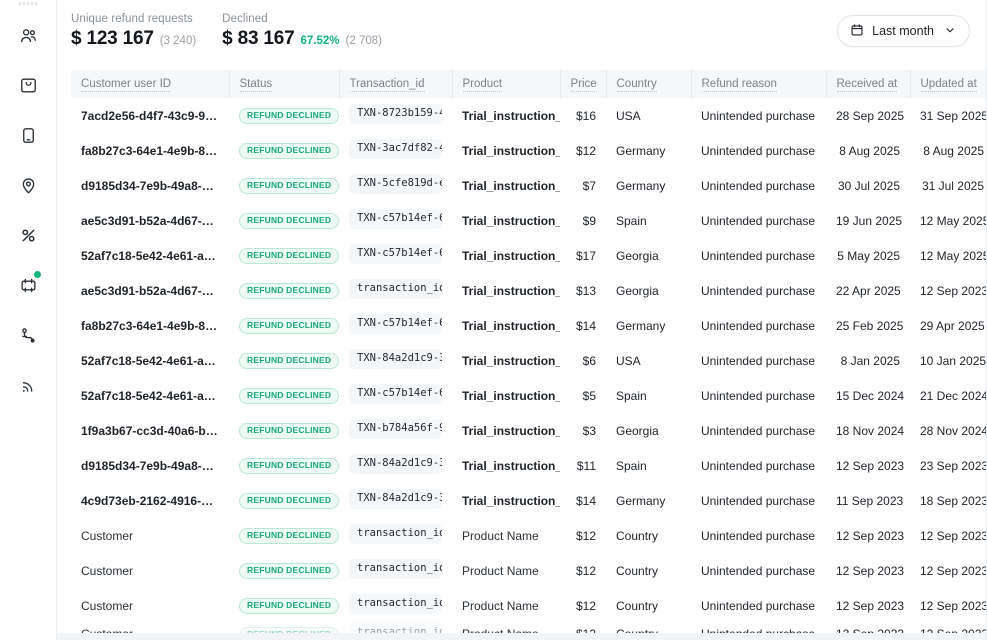 The width and height of the screenshot is (987, 640). I want to click on col-header-customer-user-id: Customer user ID, so click(150, 84).